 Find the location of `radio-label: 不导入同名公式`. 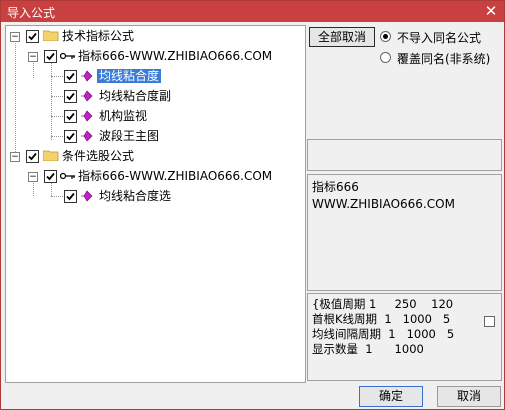

radio-label: 不导入同名公式 is located at coordinates (439, 38).